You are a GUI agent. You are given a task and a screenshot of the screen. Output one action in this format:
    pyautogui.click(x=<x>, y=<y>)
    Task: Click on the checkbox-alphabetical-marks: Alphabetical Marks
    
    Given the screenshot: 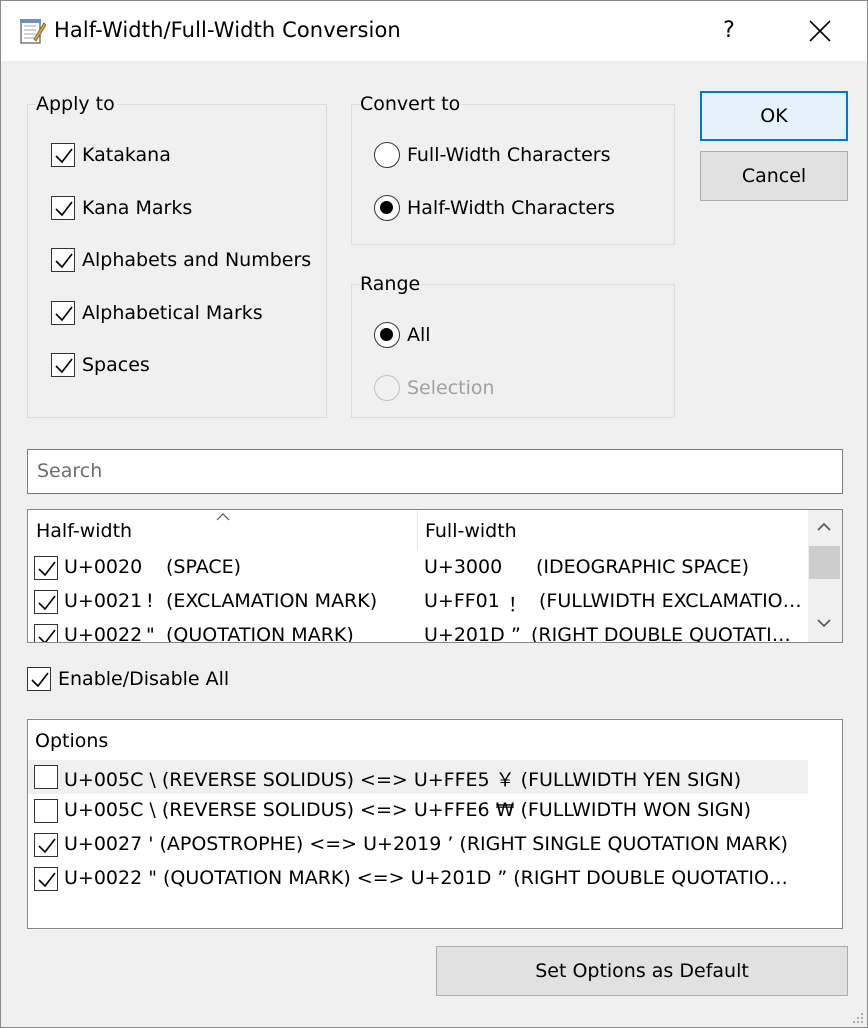 What is the action you would take?
    pyautogui.click(x=157, y=313)
    